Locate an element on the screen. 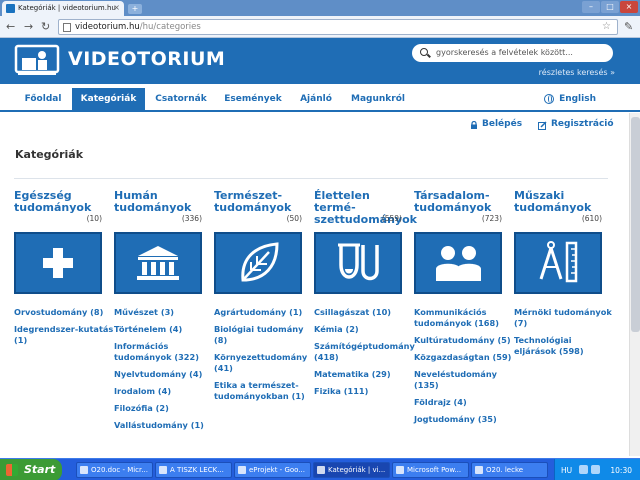  subcategory-link: Közgazdaságtan (59) is located at coordinates (464, 357).